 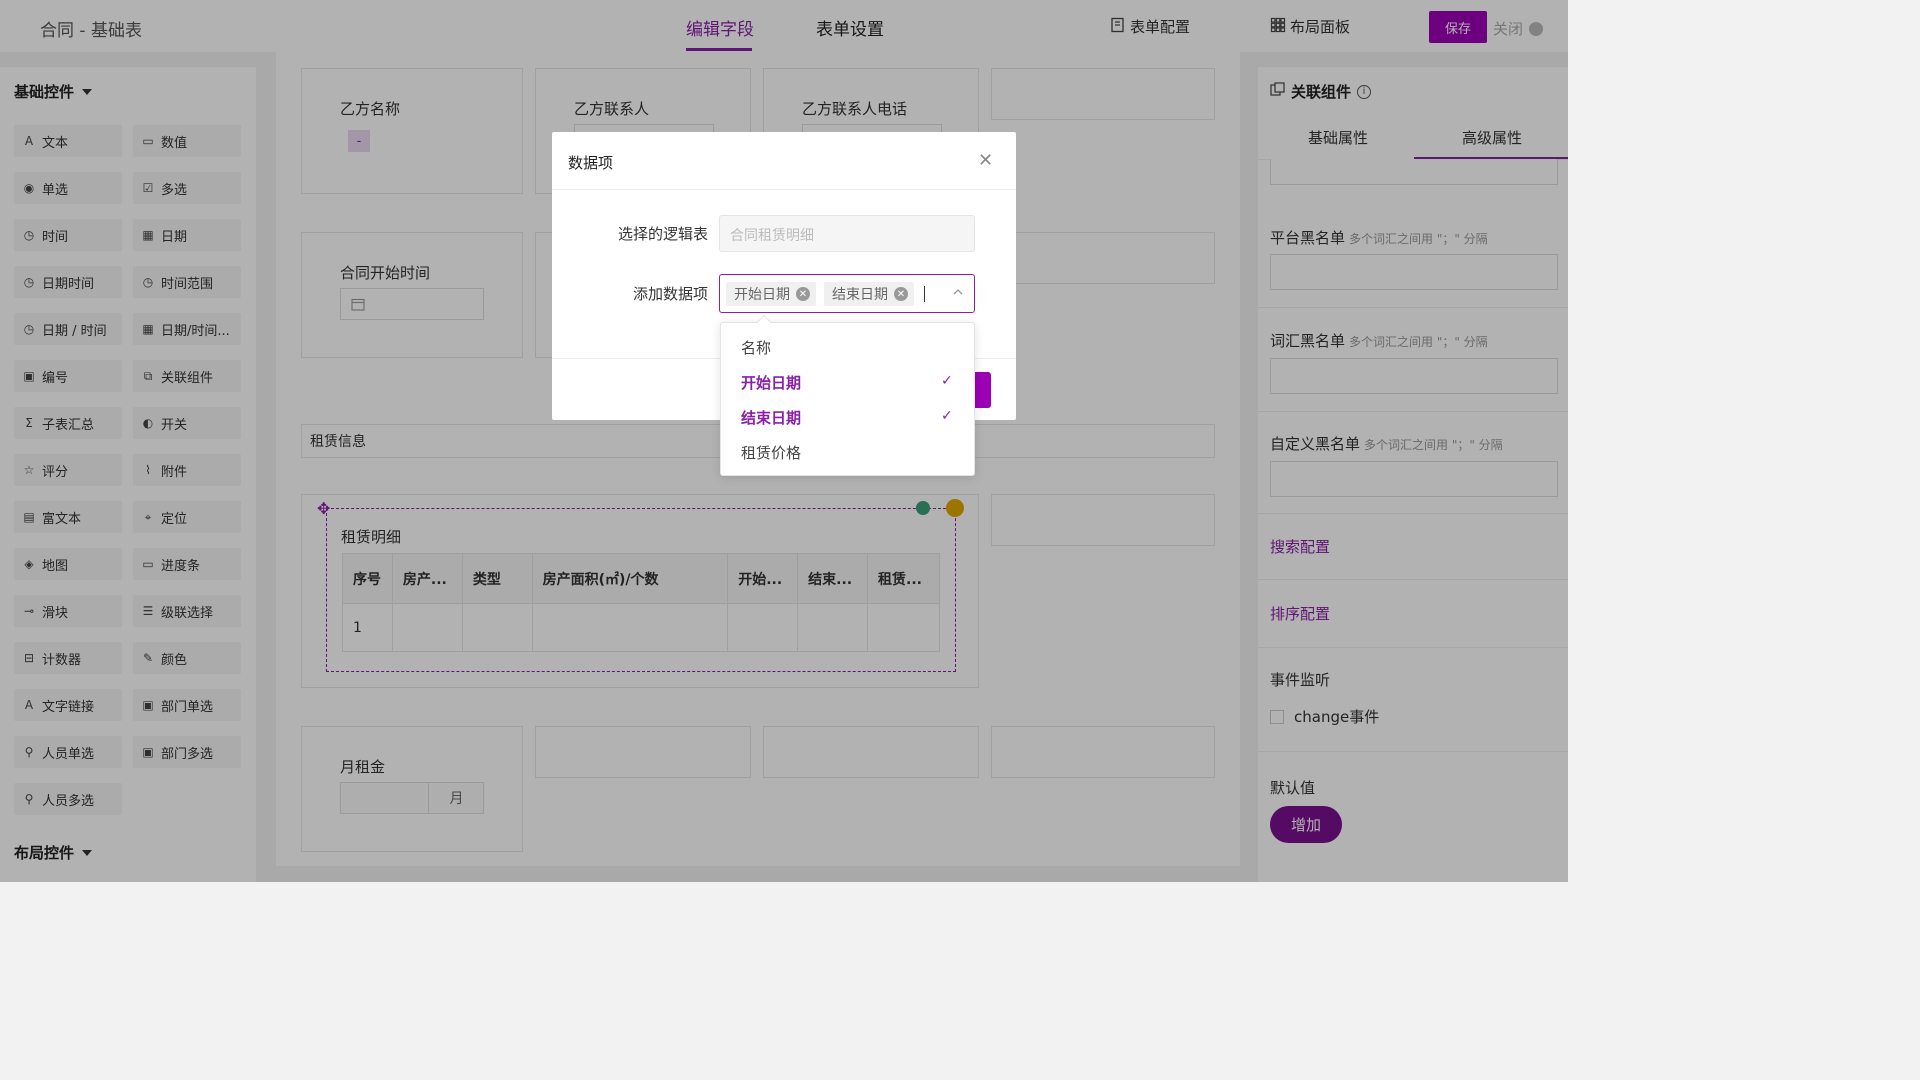 What do you see at coordinates (985, 160) in the screenshot?
I see `close-icon: ✕` at bounding box center [985, 160].